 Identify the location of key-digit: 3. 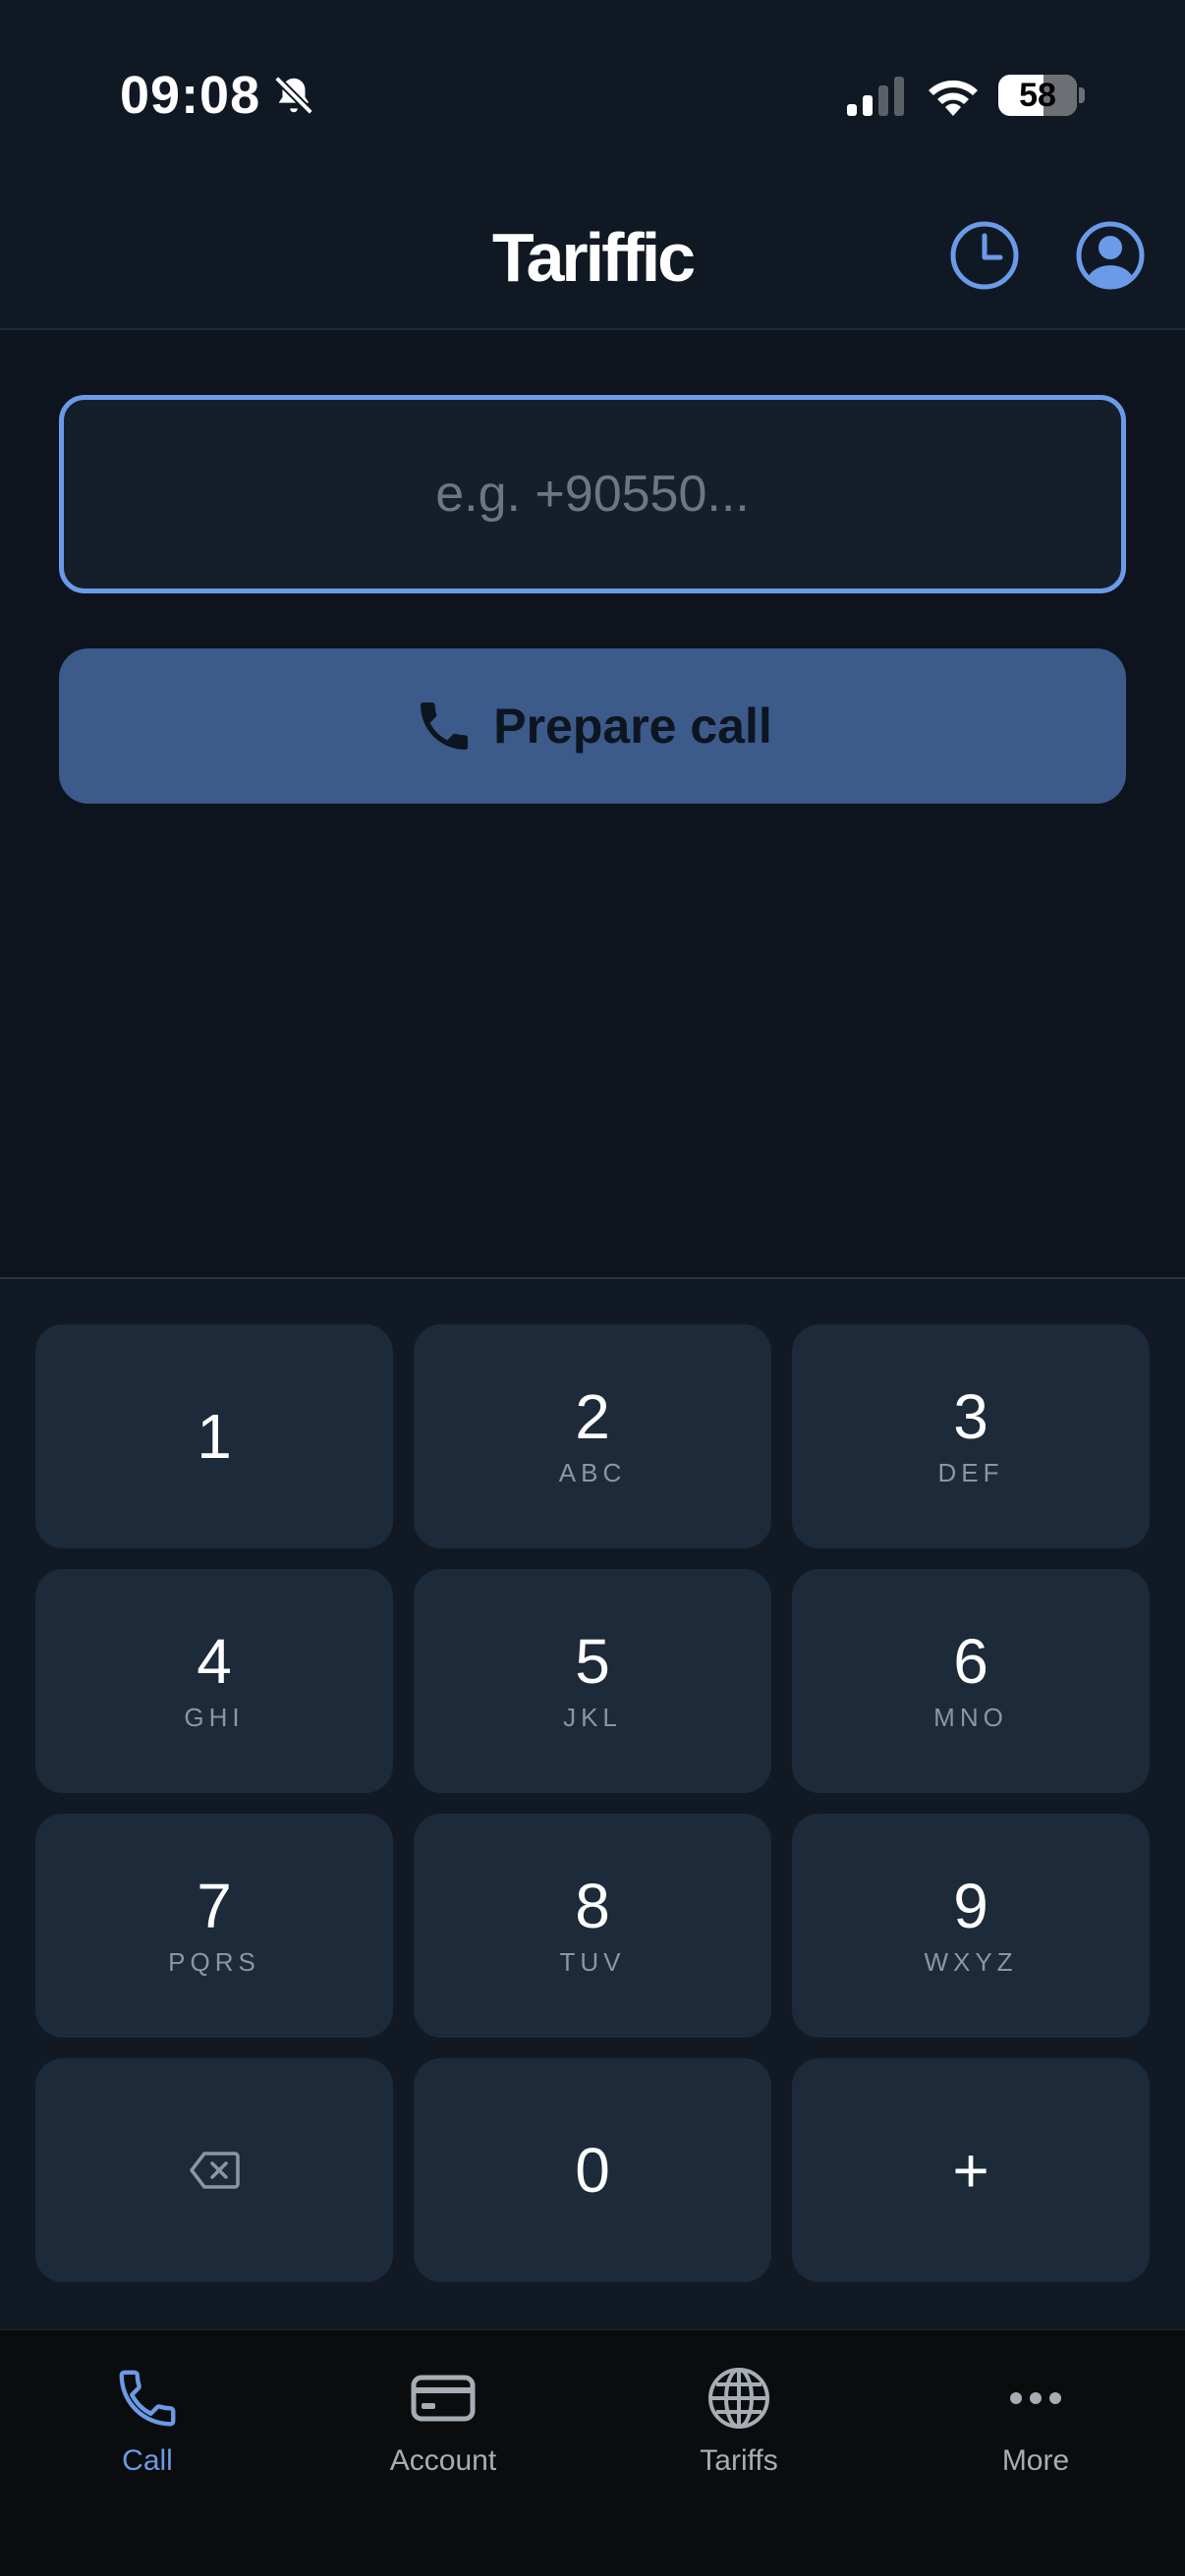
(971, 1416).